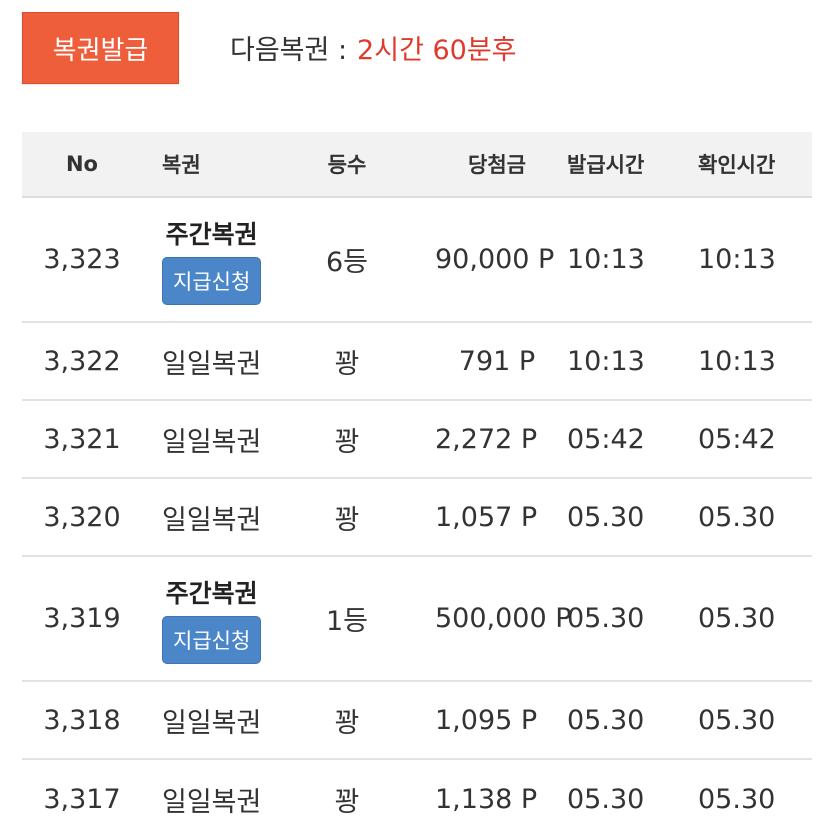 This screenshot has height=838, width=835. What do you see at coordinates (82, 799) in the screenshot?
I see `row-no: 3,317` at bounding box center [82, 799].